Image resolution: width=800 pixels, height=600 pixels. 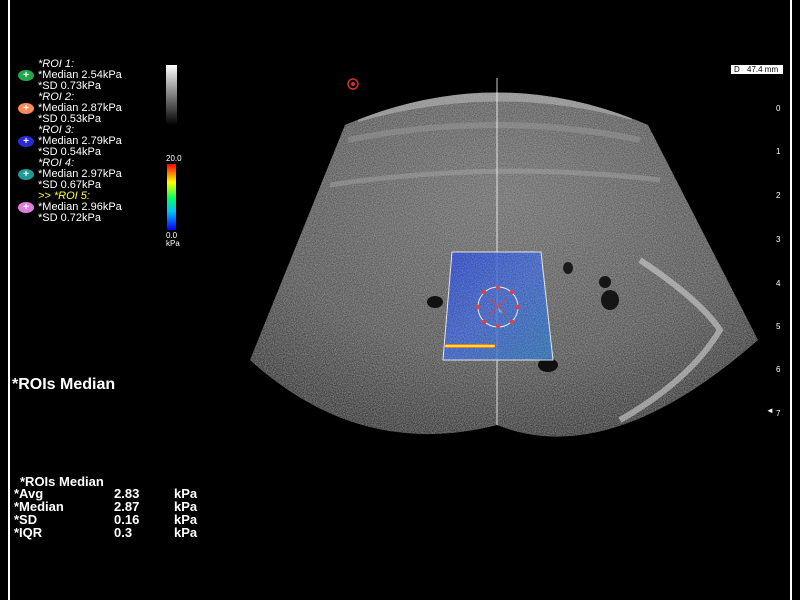 What do you see at coordinates (69, 218) in the screenshot?
I see `roi-5-sd: *SD 0.72kPa` at bounding box center [69, 218].